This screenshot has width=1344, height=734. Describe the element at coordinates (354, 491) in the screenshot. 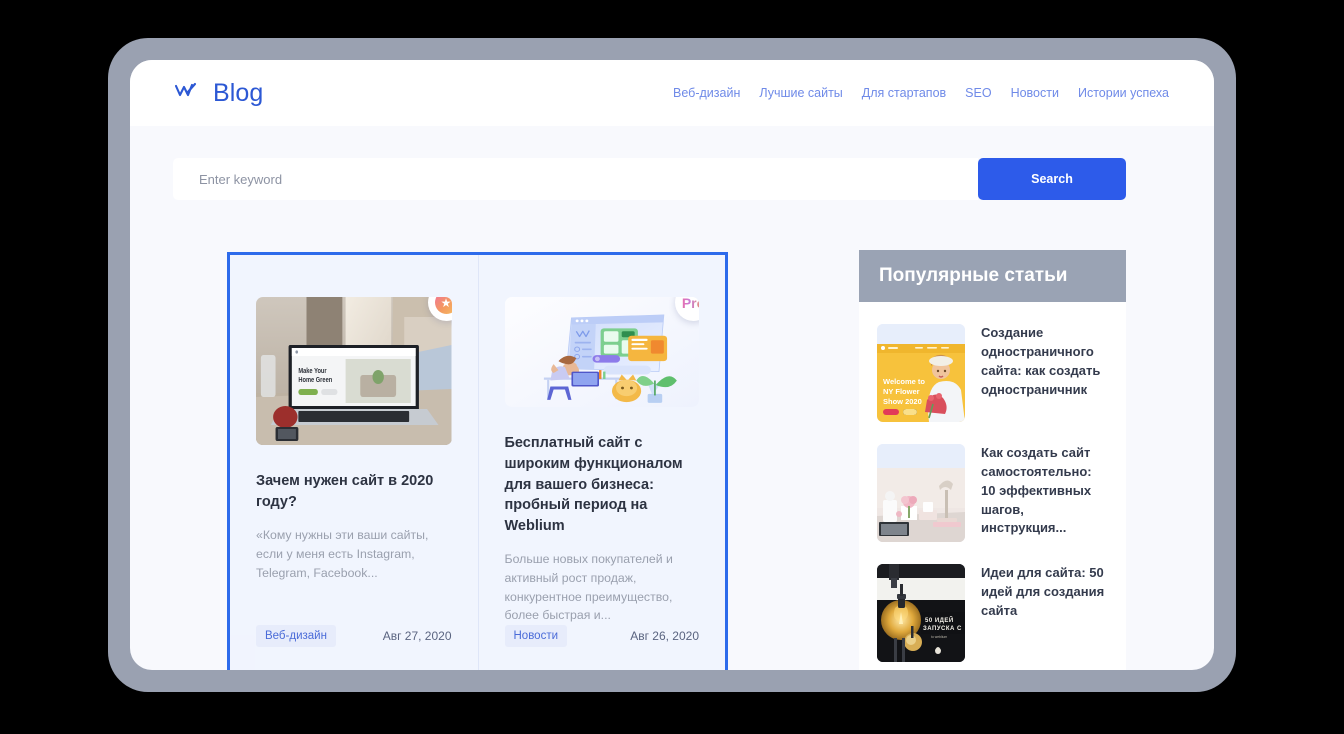

I see `article-title: Зачем нужен сайт в 2020 году?` at that location.